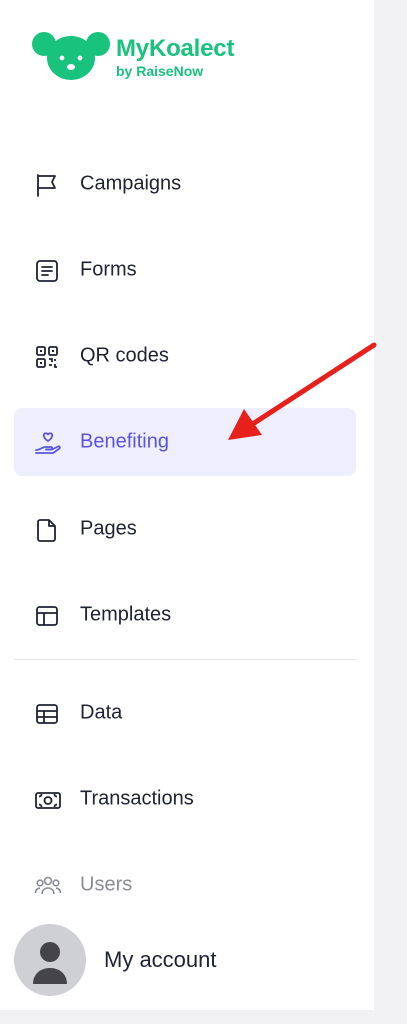  What do you see at coordinates (302, 391) in the screenshot?
I see `annotation-arrow-icon` at bounding box center [302, 391].